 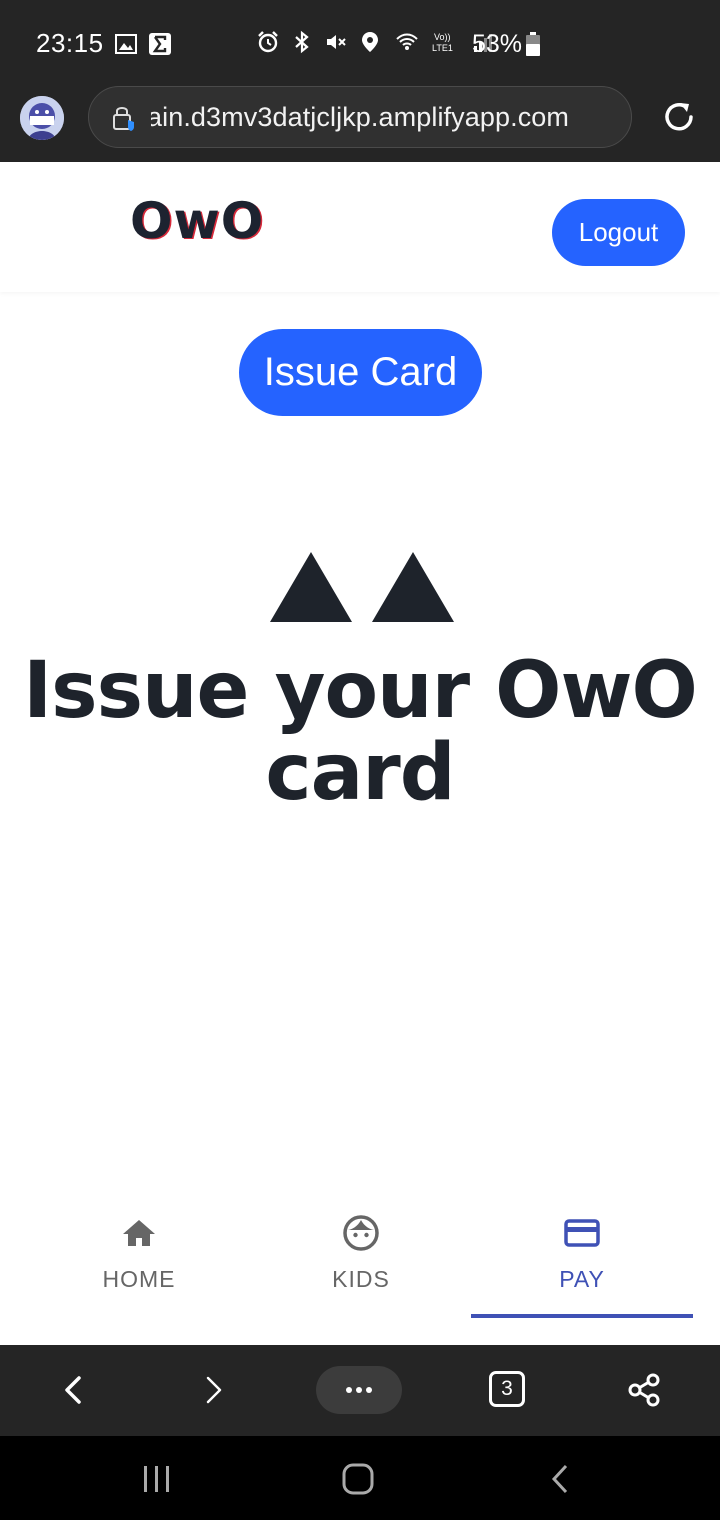 What do you see at coordinates (302, 42) in the screenshot?
I see `bluetooth-icon` at bounding box center [302, 42].